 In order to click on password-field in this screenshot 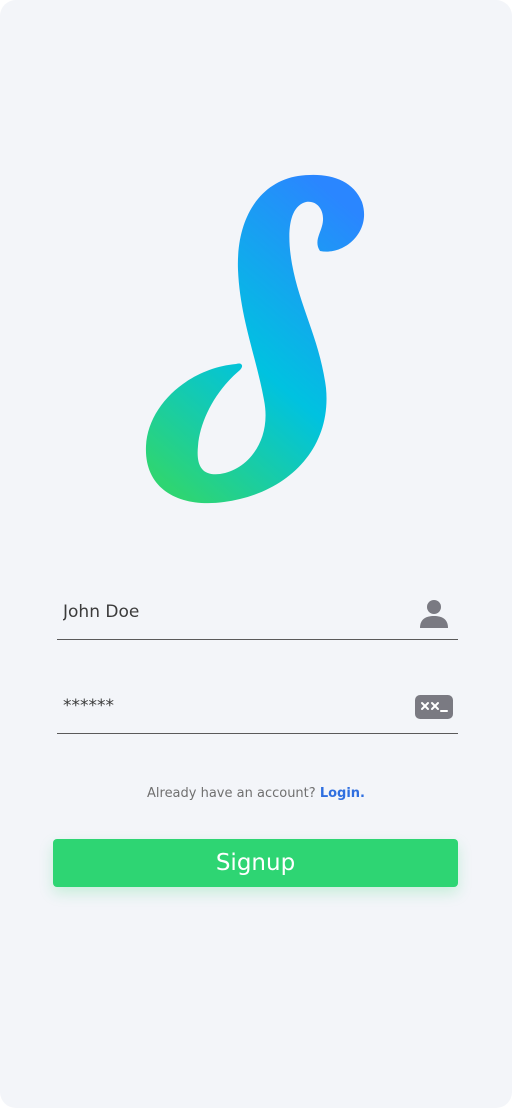, I will do `click(257, 706)`.